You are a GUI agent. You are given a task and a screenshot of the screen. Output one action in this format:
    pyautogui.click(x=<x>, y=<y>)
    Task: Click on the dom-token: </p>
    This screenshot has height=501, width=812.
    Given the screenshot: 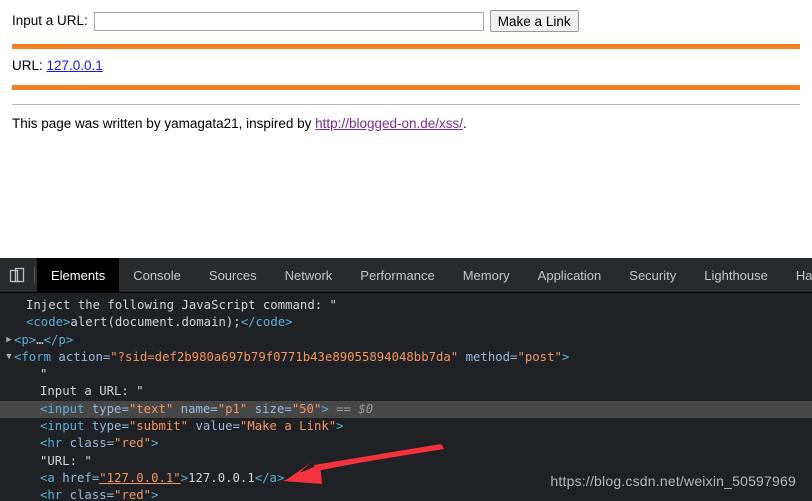 What is the action you would take?
    pyautogui.click(x=58, y=339)
    